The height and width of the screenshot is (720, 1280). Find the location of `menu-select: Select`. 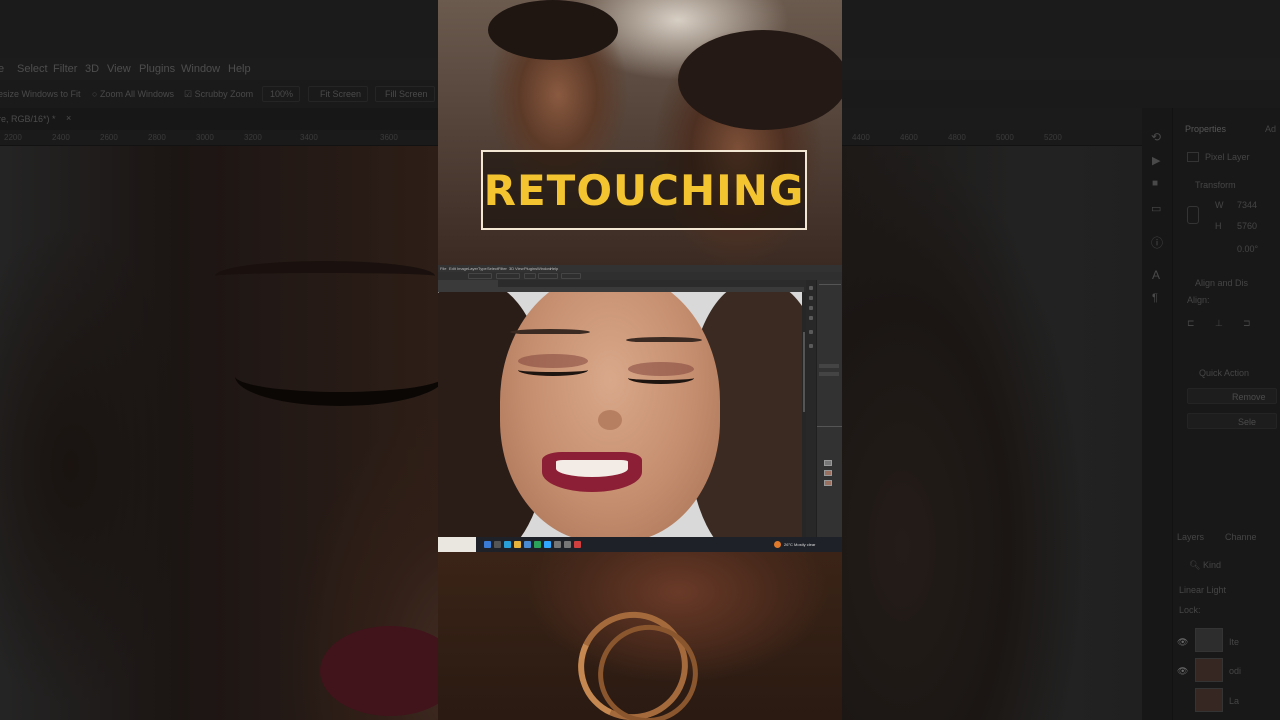

menu-select: Select is located at coordinates (32, 69).